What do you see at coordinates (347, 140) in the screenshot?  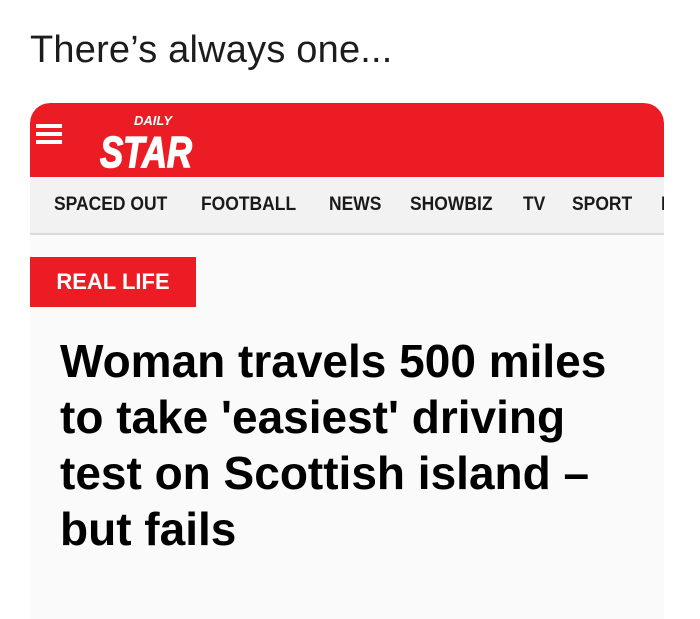 I see `site-header: DAILY STAR` at bounding box center [347, 140].